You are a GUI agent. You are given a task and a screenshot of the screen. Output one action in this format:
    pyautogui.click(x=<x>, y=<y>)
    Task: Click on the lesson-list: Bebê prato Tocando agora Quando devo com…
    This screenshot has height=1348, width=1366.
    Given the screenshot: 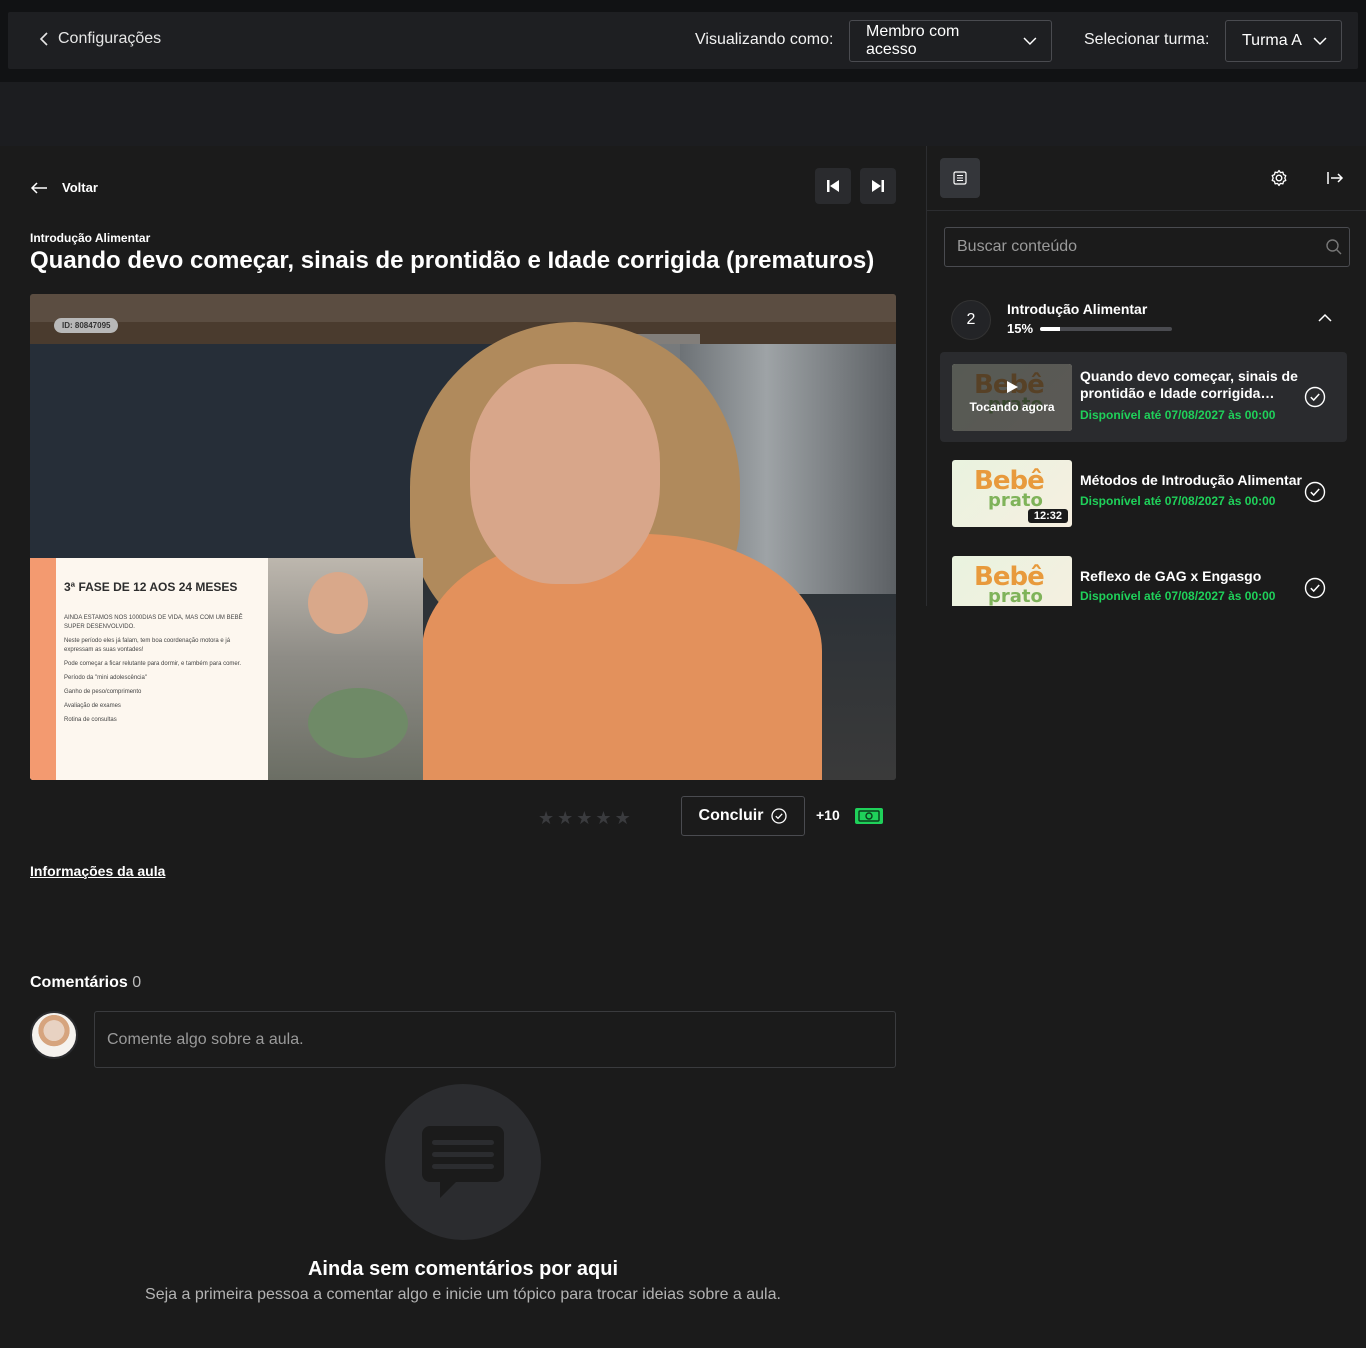 What is the action you would take?
    pyautogui.click(x=1146, y=476)
    